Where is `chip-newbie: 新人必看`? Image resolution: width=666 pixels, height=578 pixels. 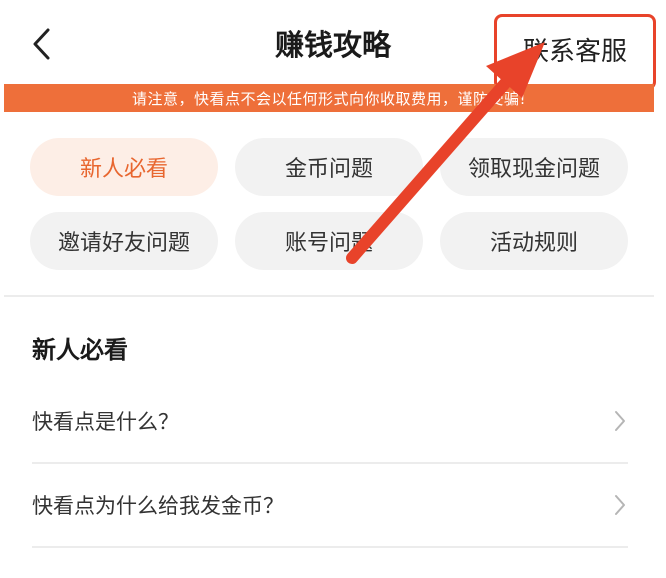
chip-newbie: 新人必看 is located at coordinates (124, 167).